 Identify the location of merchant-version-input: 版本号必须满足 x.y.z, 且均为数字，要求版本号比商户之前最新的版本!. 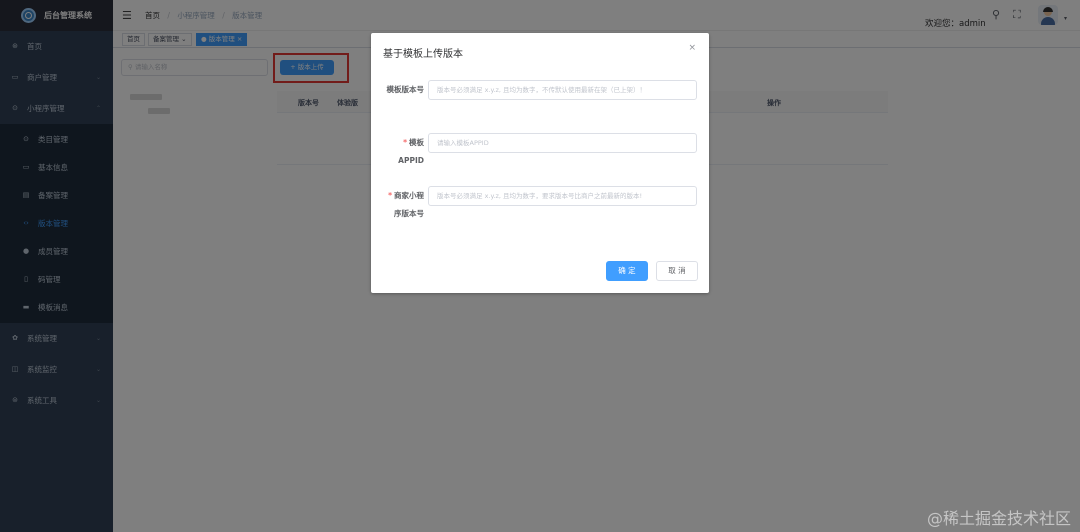
(562, 196).